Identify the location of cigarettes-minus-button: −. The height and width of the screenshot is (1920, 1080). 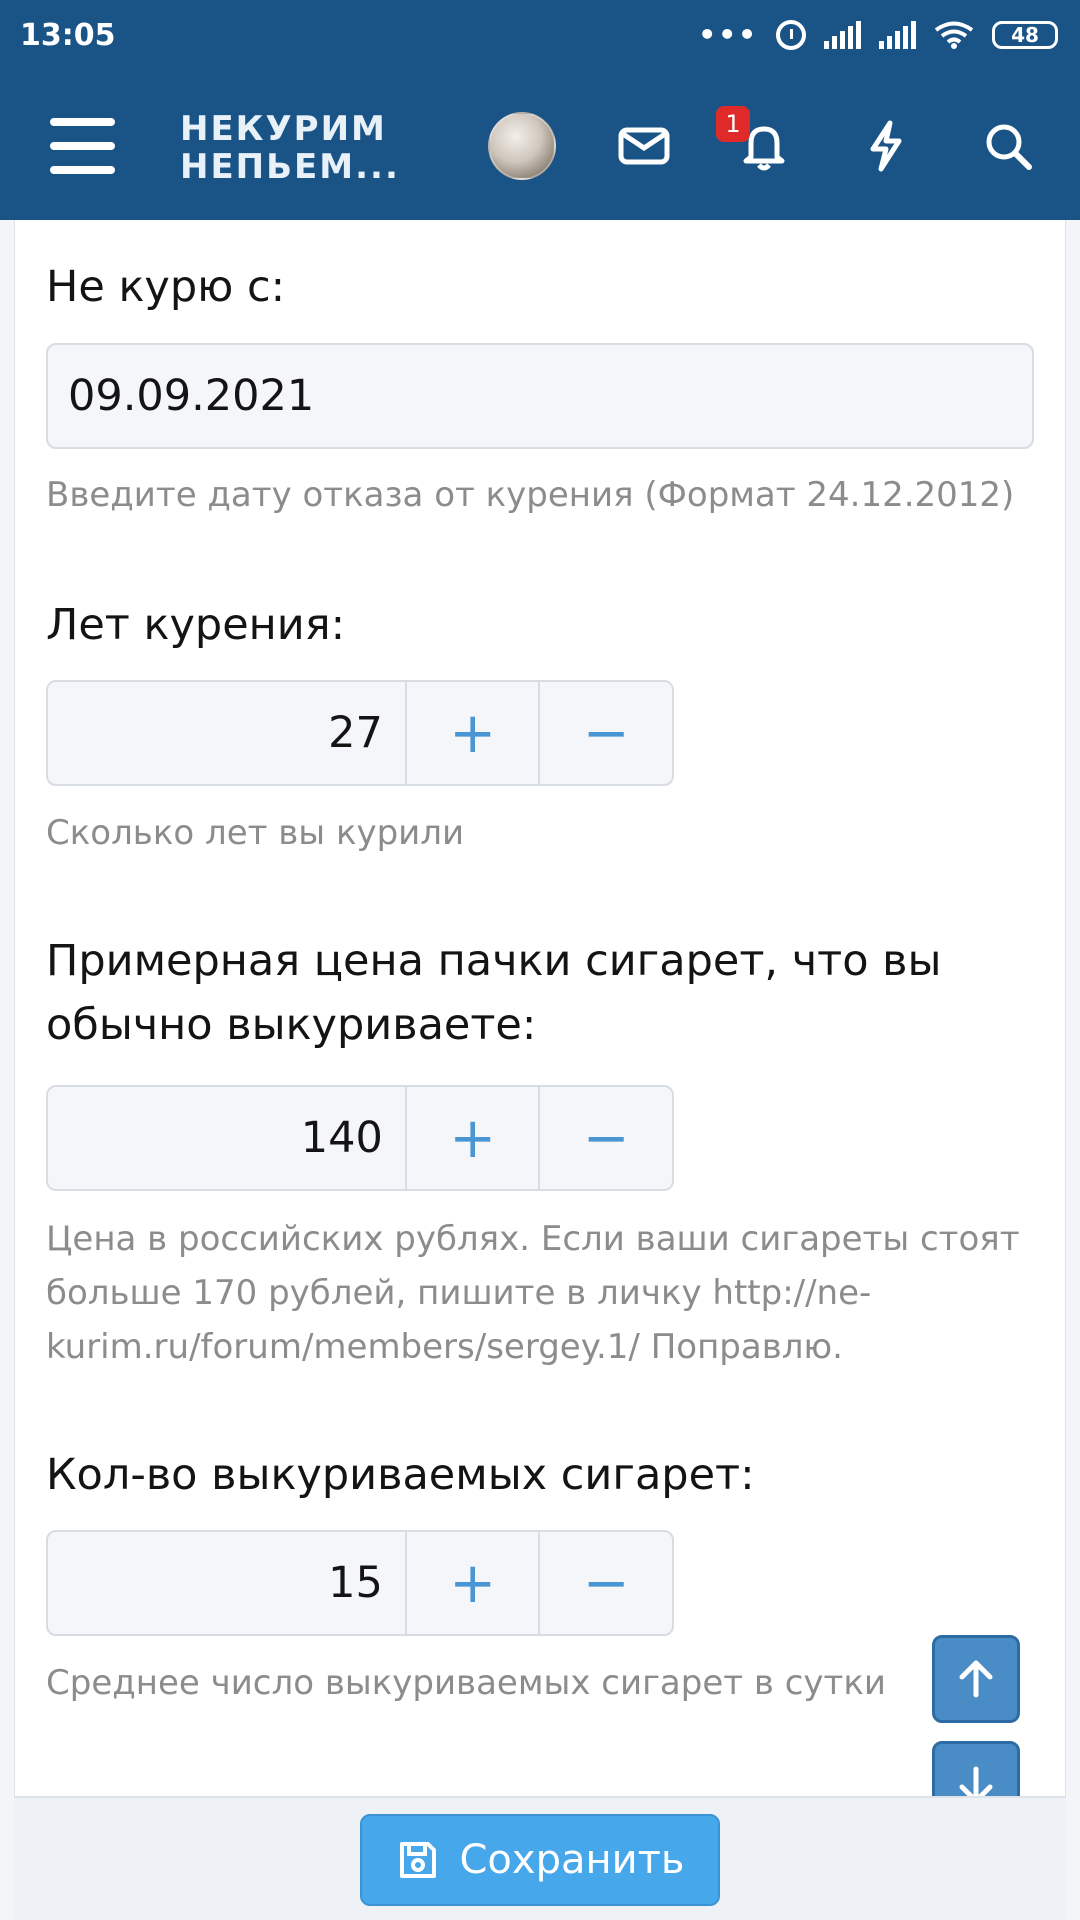
(605, 1583).